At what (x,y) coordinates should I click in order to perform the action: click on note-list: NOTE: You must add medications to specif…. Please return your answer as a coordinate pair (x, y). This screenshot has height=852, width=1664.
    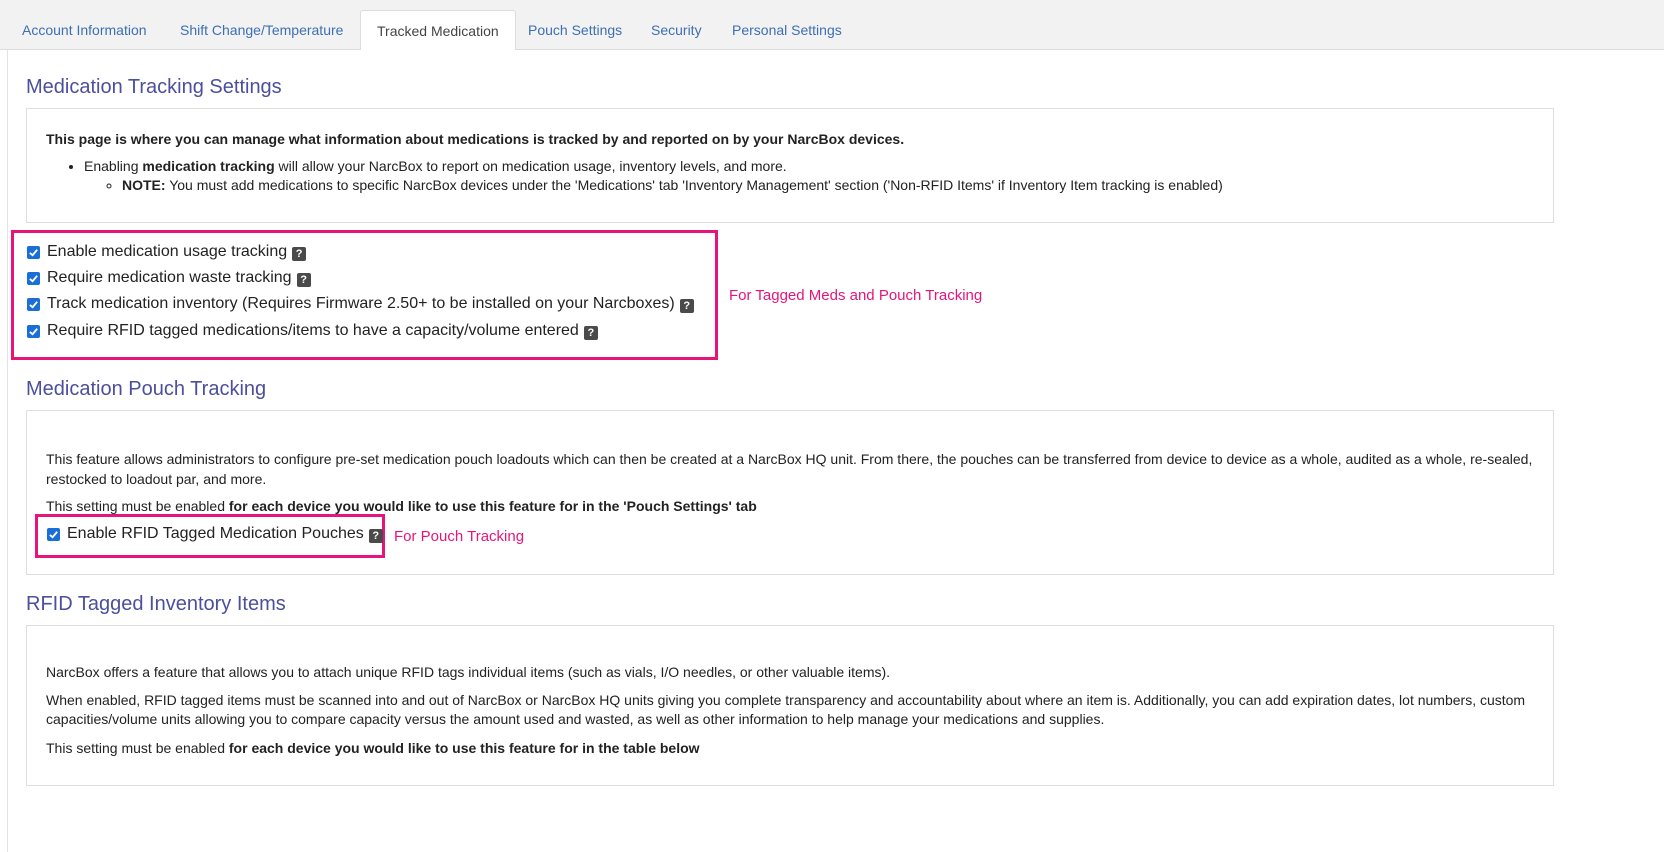
    Looking at the image, I should click on (809, 185).